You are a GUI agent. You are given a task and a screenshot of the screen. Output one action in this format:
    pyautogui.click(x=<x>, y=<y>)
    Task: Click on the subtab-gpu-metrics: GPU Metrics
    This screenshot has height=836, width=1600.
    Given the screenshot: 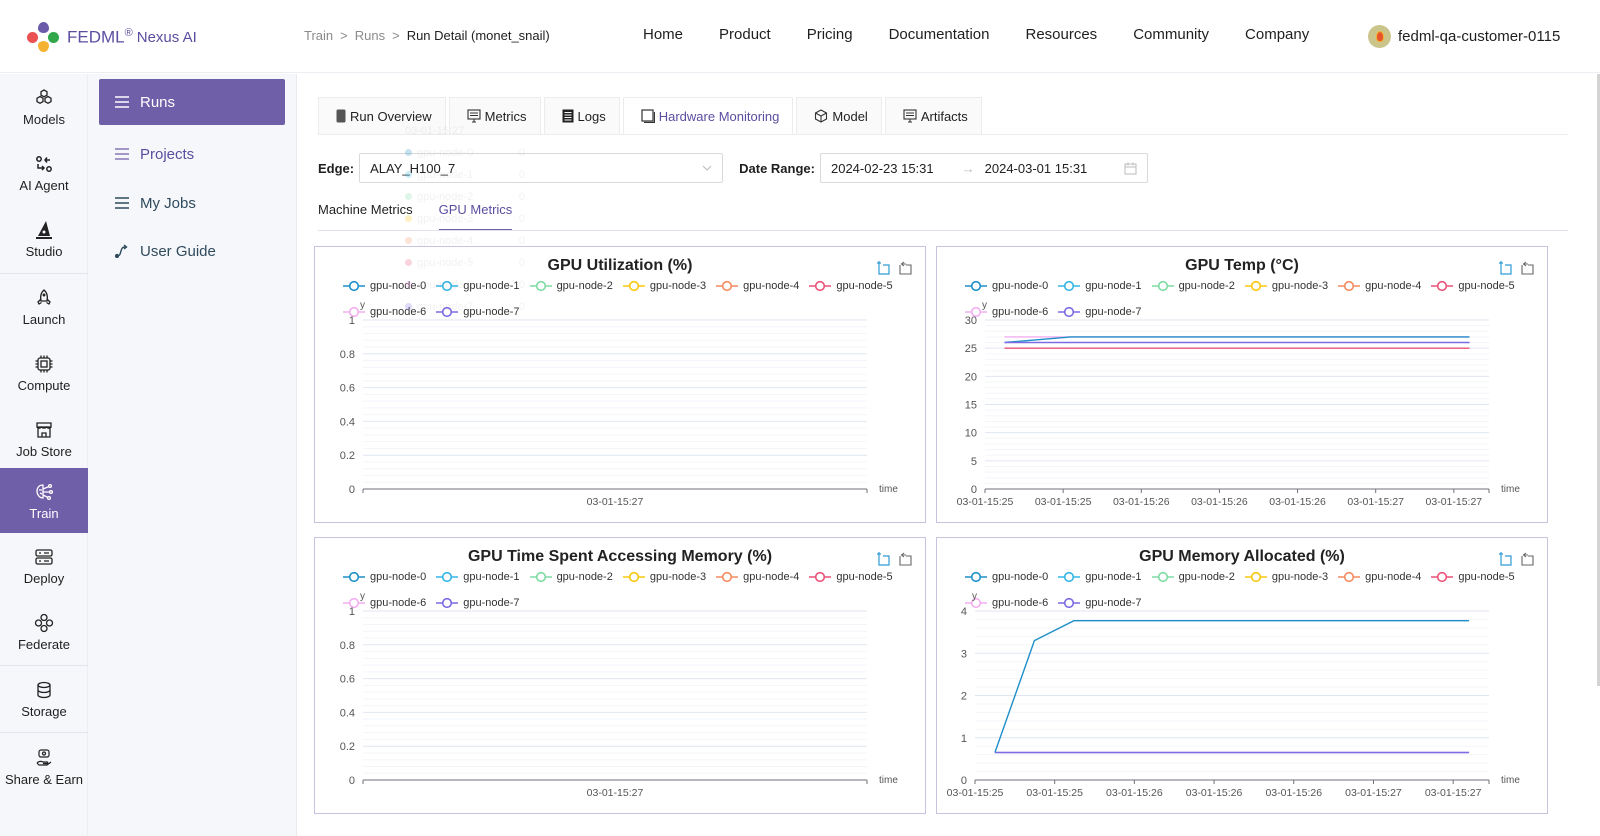 What is the action you would take?
    pyautogui.click(x=475, y=216)
    